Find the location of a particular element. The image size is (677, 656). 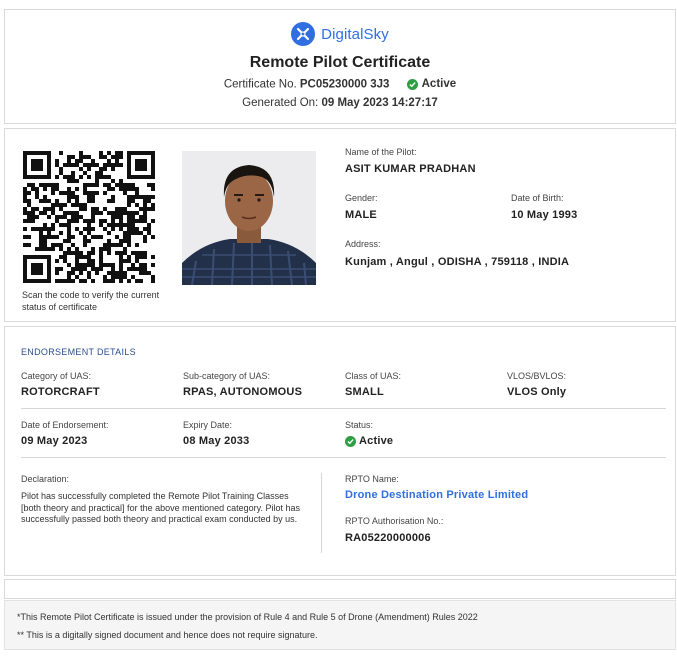

page-title: Remote Pilot Certificate is located at coordinates (340, 62).